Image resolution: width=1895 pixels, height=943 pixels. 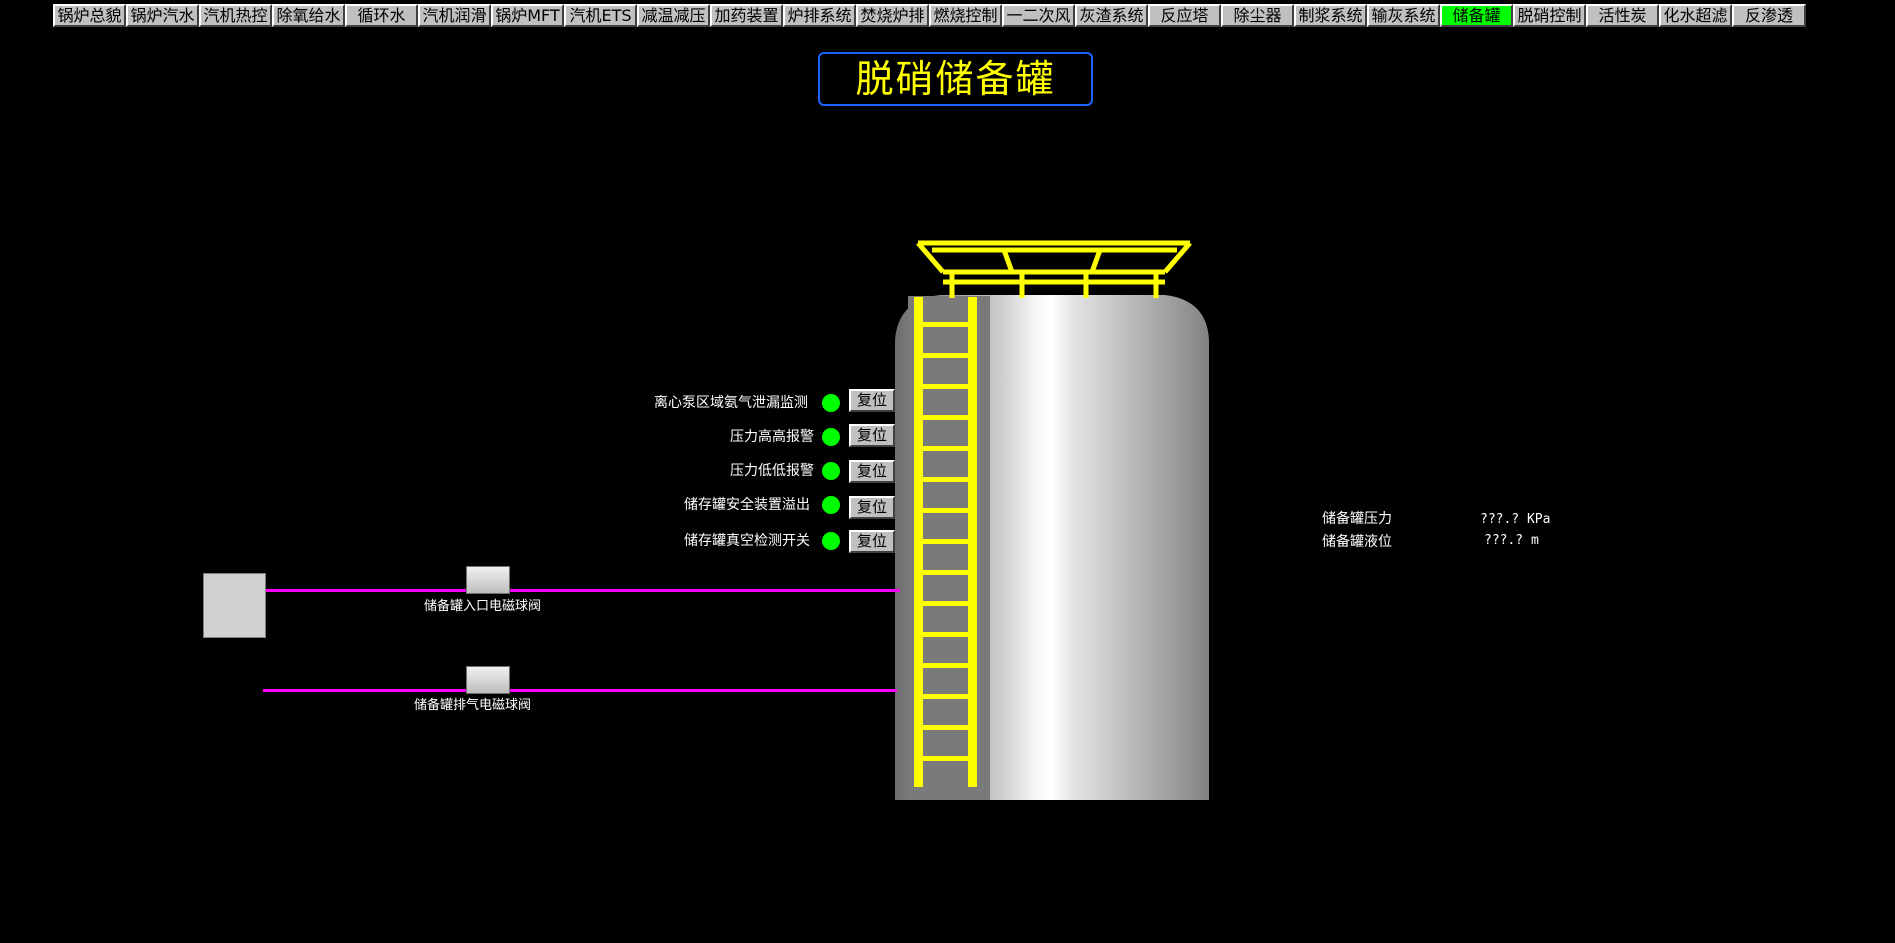 What do you see at coordinates (1511, 540) in the screenshot?
I see `tank-level-value: ???.? m` at bounding box center [1511, 540].